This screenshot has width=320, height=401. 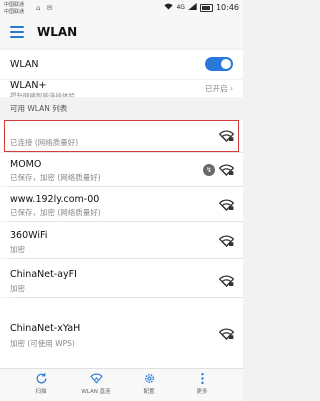 I want to click on chevron-right-icon: ›, so click(x=231, y=88).